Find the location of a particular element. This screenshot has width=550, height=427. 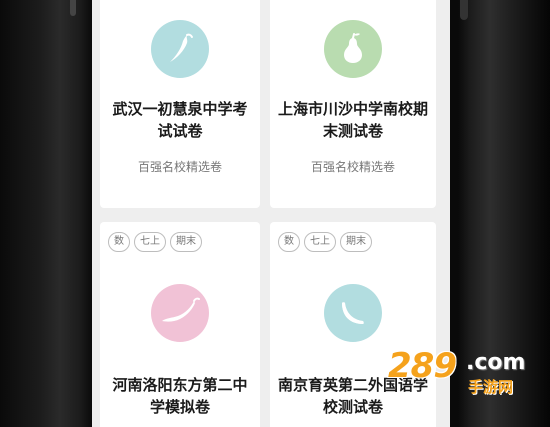

exam-card: 上海市川沙中学南校期末测试卷 百强名校精选卷 is located at coordinates (353, 104).